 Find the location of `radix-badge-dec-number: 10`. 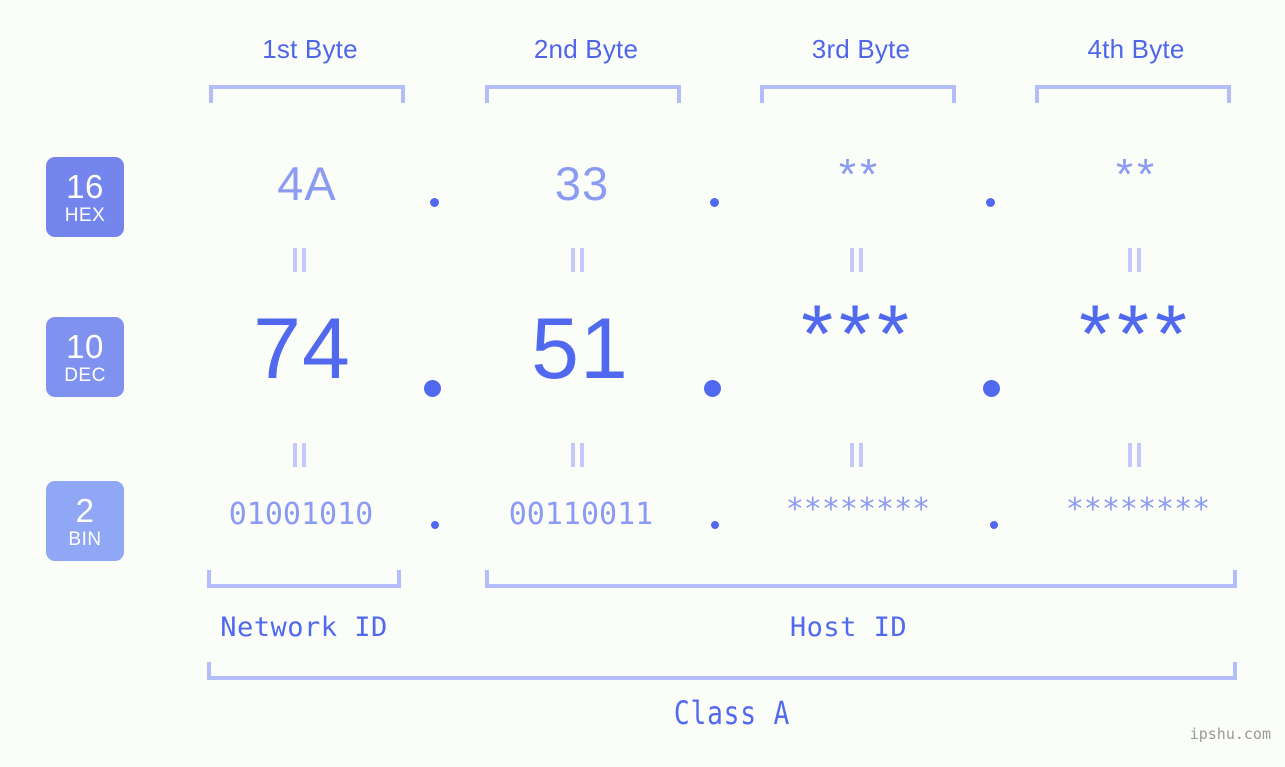

radix-badge-dec-number: 10 is located at coordinates (85, 346).